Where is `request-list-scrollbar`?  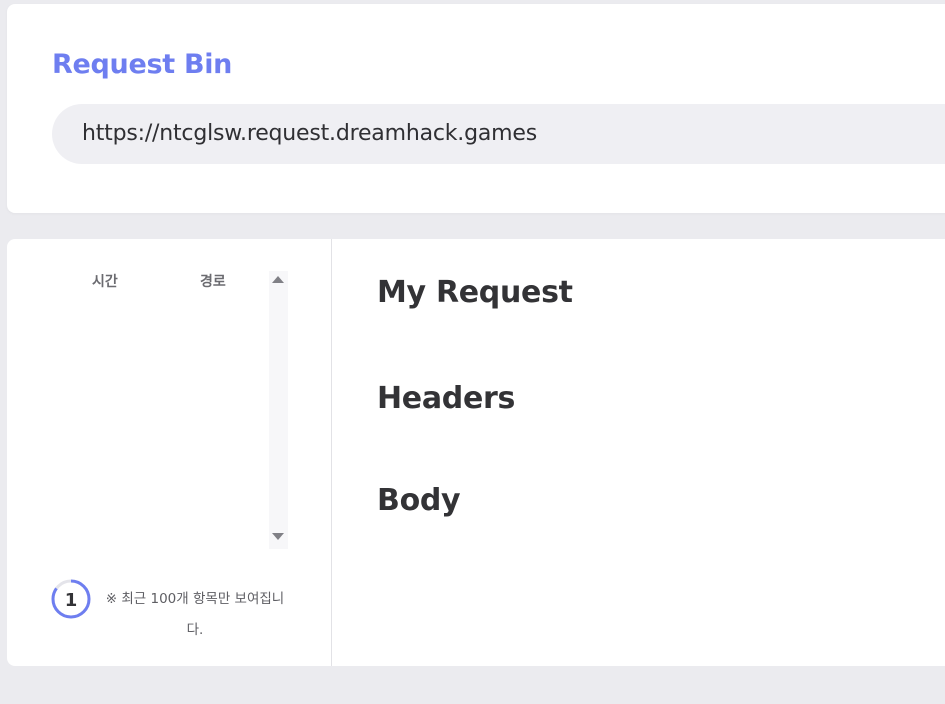
request-list-scrollbar is located at coordinates (278, 410).